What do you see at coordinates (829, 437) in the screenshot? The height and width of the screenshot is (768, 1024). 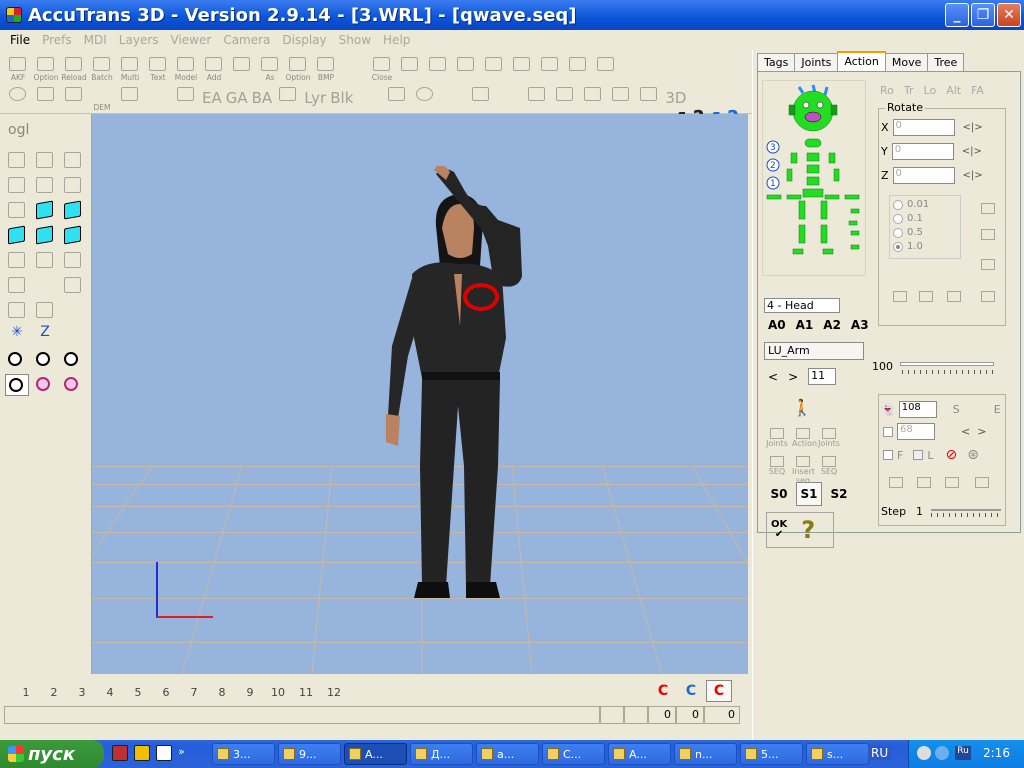 I see `save-joints-button: Joints` at bounding box center [829, 437].